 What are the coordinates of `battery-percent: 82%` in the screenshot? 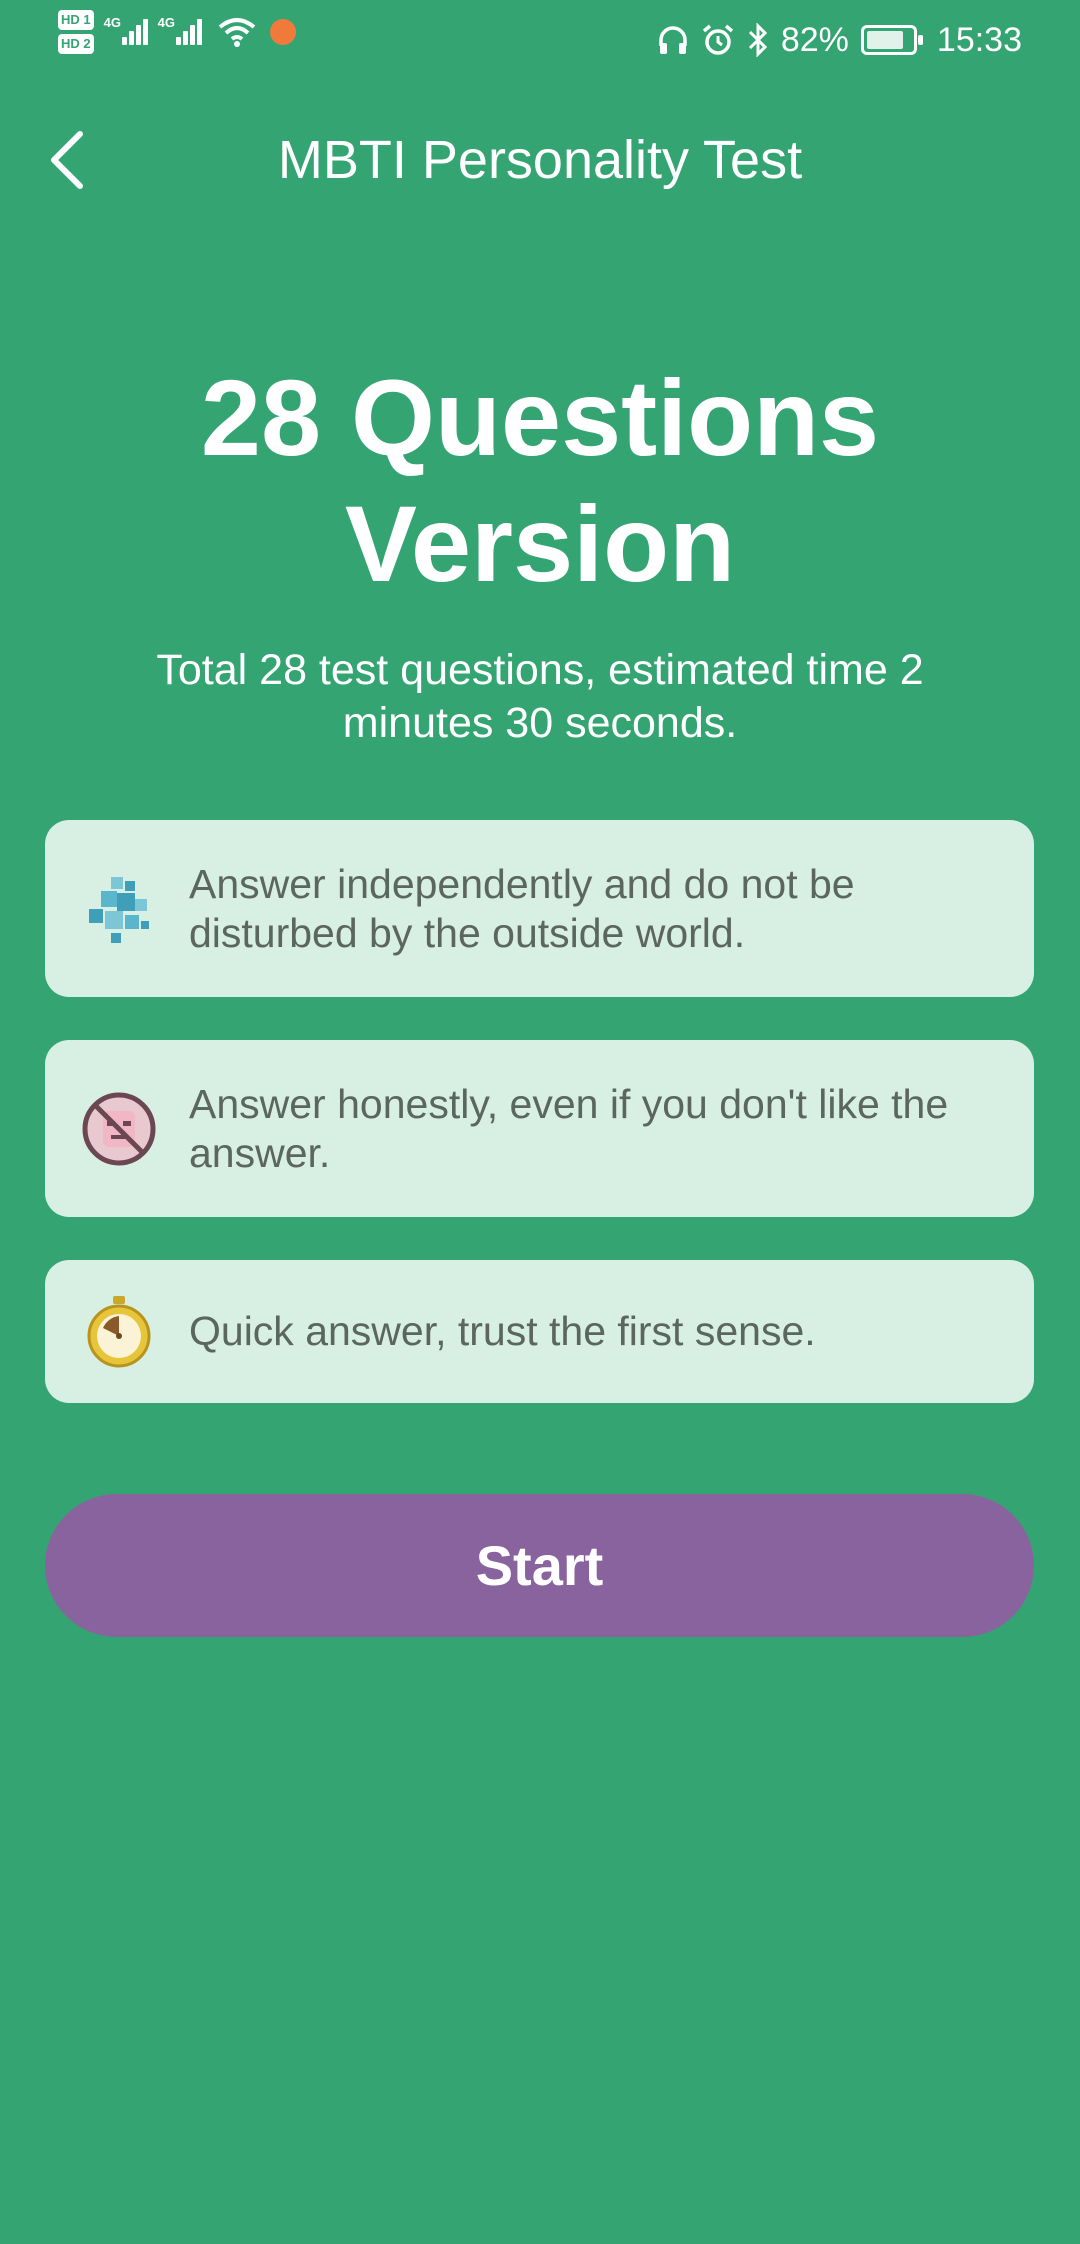 It's located at (814, 40).